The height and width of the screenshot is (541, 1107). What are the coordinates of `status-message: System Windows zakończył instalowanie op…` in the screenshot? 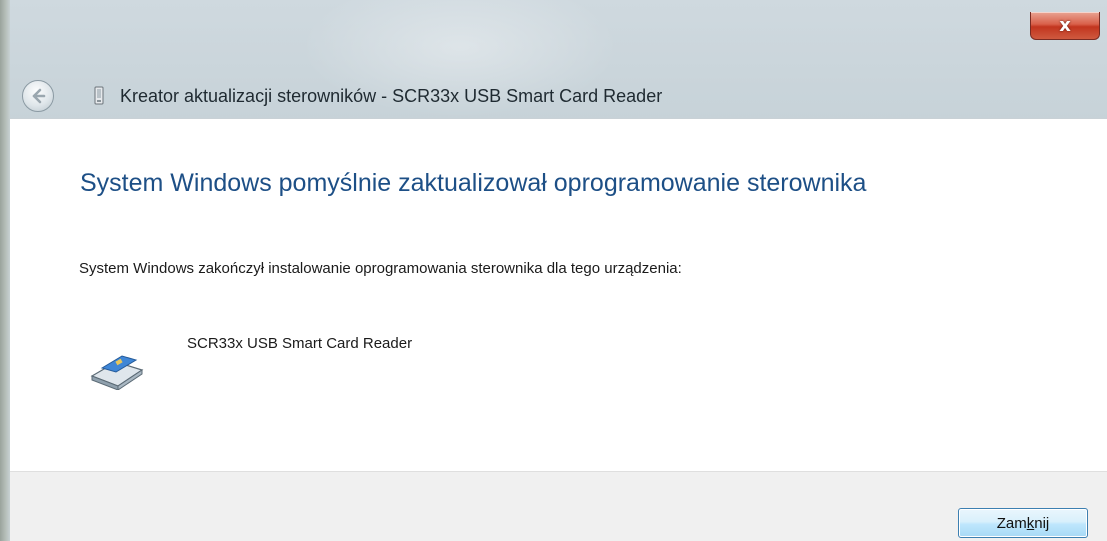 It's located at (380, 268).